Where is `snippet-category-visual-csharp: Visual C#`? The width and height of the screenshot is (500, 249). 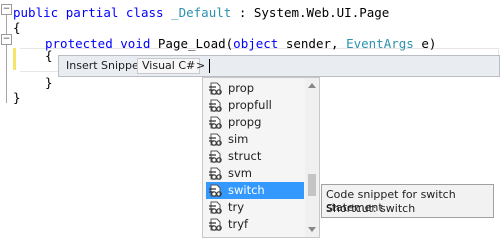 snippet-category-visual-csharp: Visual C# is located at coordinates (169, 66).